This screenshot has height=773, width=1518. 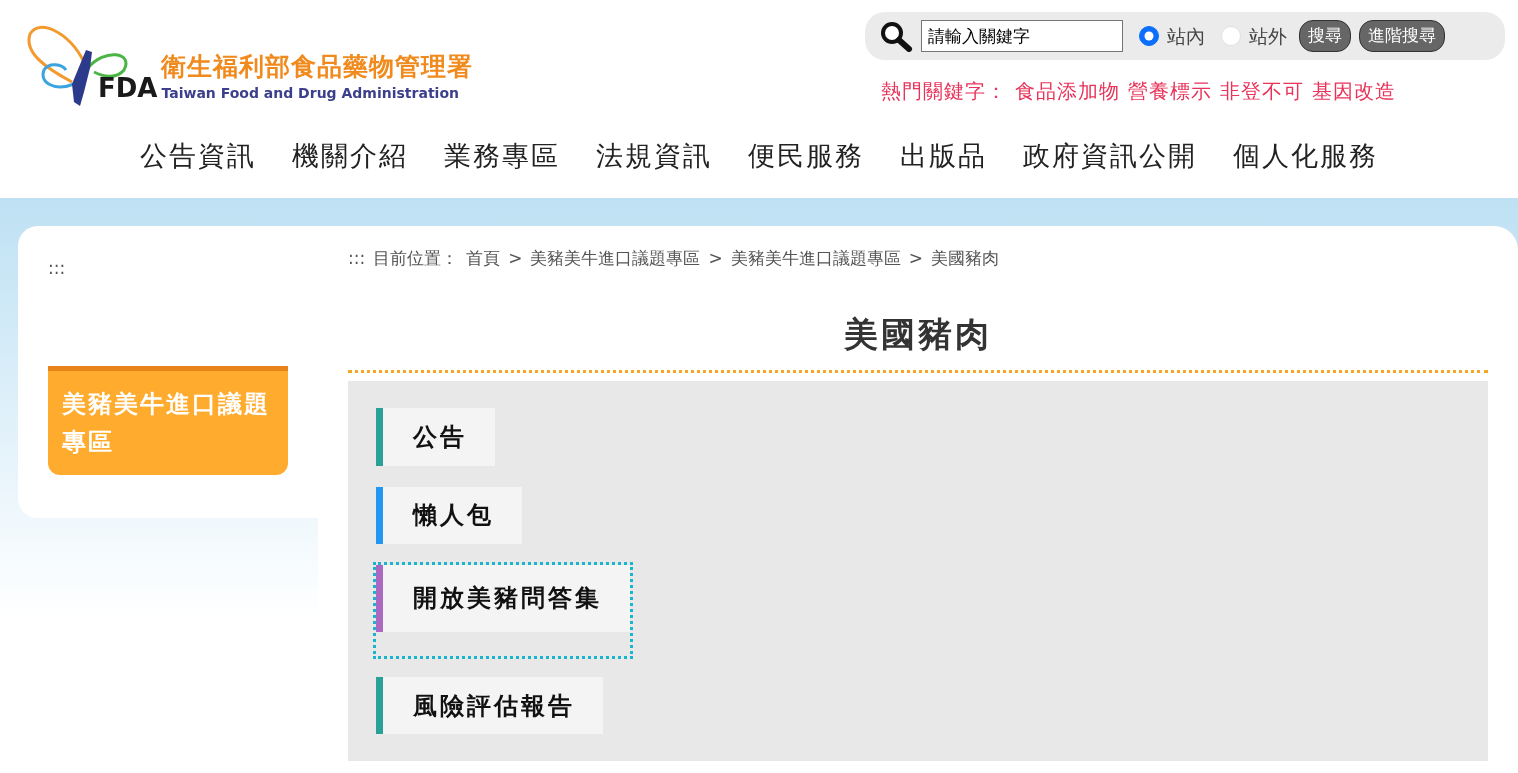 What do you see at coordinates (1268, 36) in the screenshot?
I see `radio-label: 站外` at bounding box center [1268, 36].